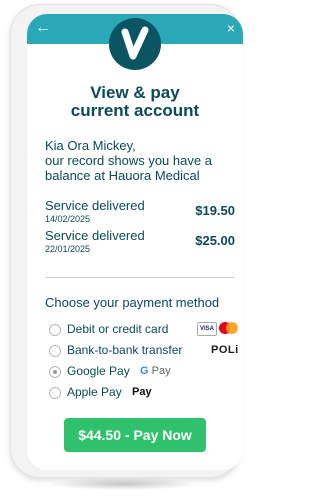  What do you see at coordinates (90, 145) in the screenshot?
I see `greeting-line-1: Kia Ora Mickey,` at bounding box center [90, 145].